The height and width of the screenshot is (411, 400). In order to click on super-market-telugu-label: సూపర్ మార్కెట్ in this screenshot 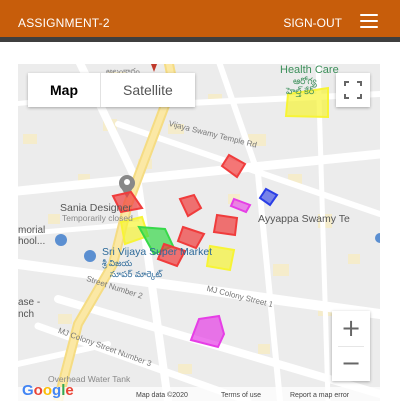, I will do `click(136, 274)`.